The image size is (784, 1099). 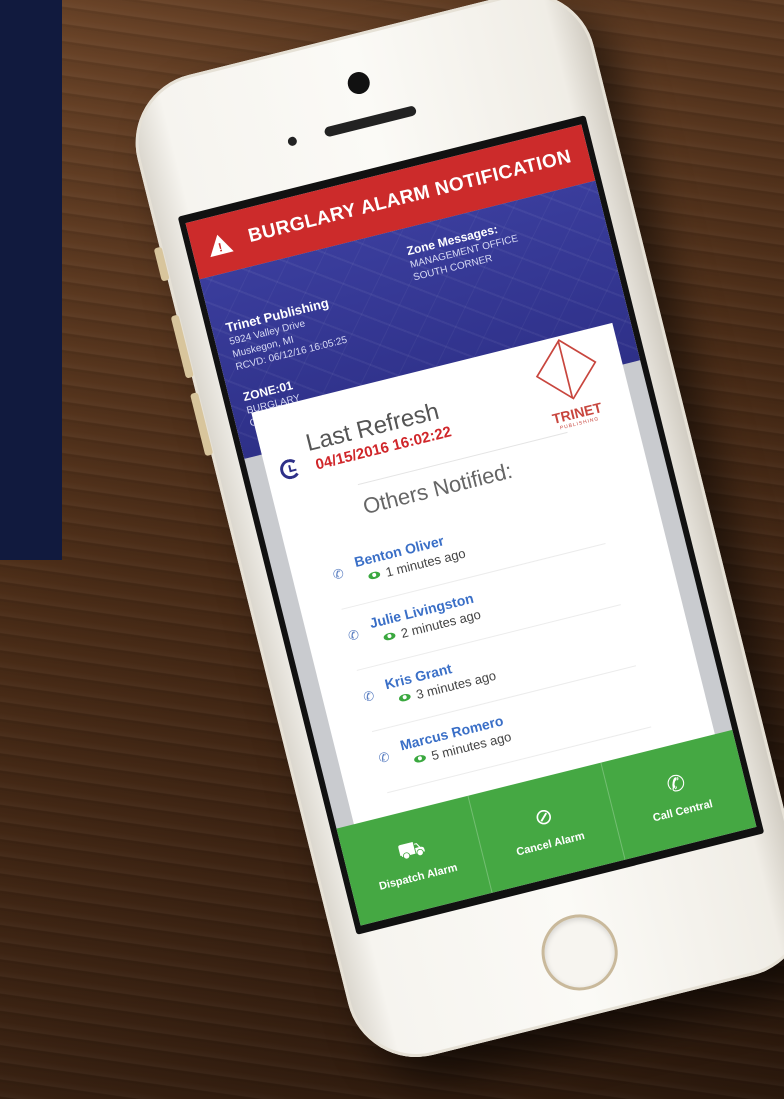 What do you see at coordinates (219, 244) in the screenshot?
I see `warning-triangle-icon: !` at bounding box center [219, 244].